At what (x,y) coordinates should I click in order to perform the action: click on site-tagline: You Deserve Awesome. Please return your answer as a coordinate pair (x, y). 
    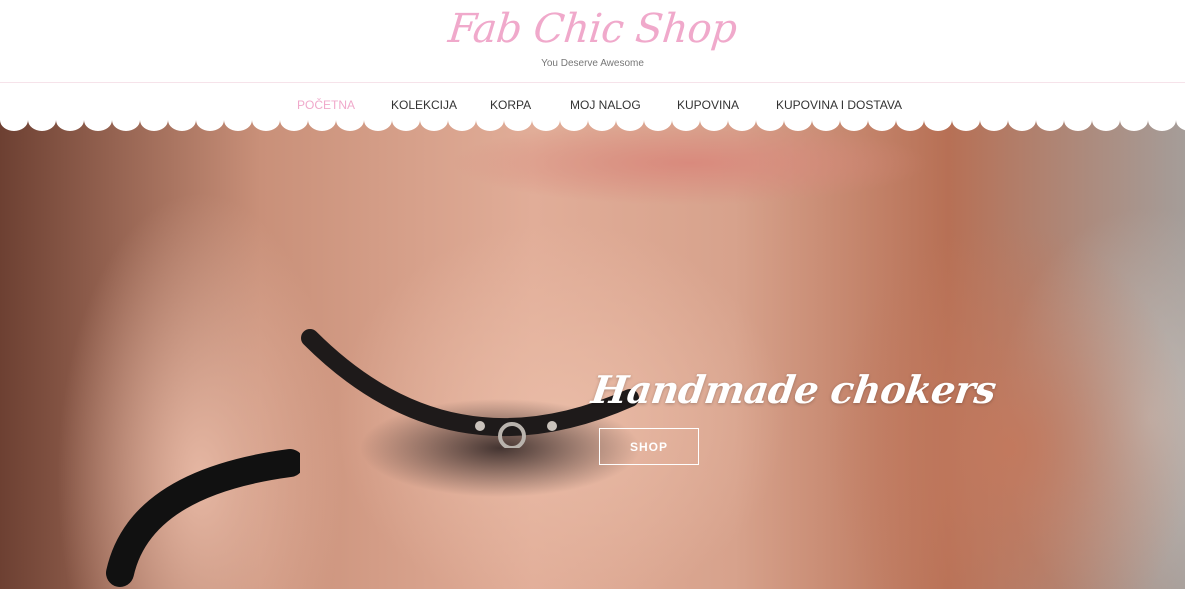
    Looking at the image, I should click on (592, 63).